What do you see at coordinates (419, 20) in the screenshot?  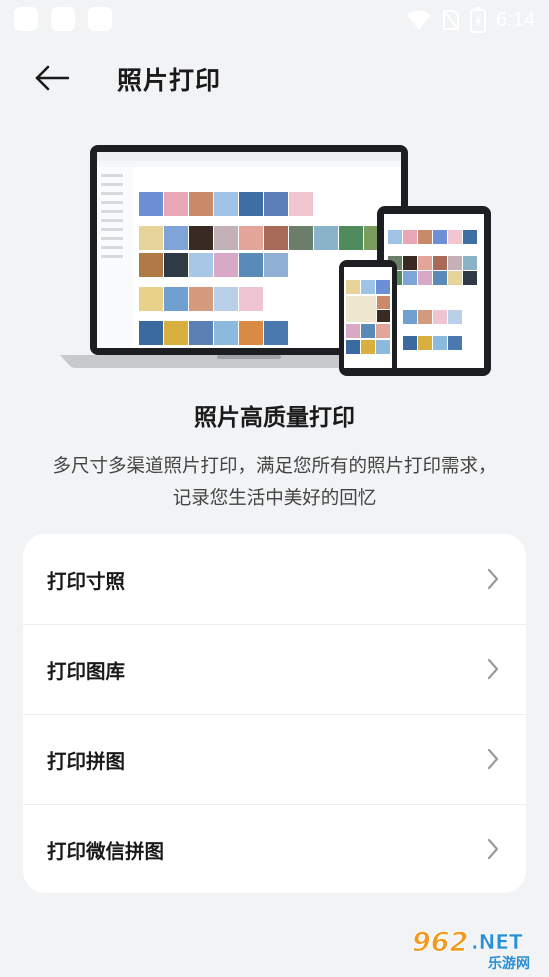 I see `wifi-icon` at bounding box center [419, 20].